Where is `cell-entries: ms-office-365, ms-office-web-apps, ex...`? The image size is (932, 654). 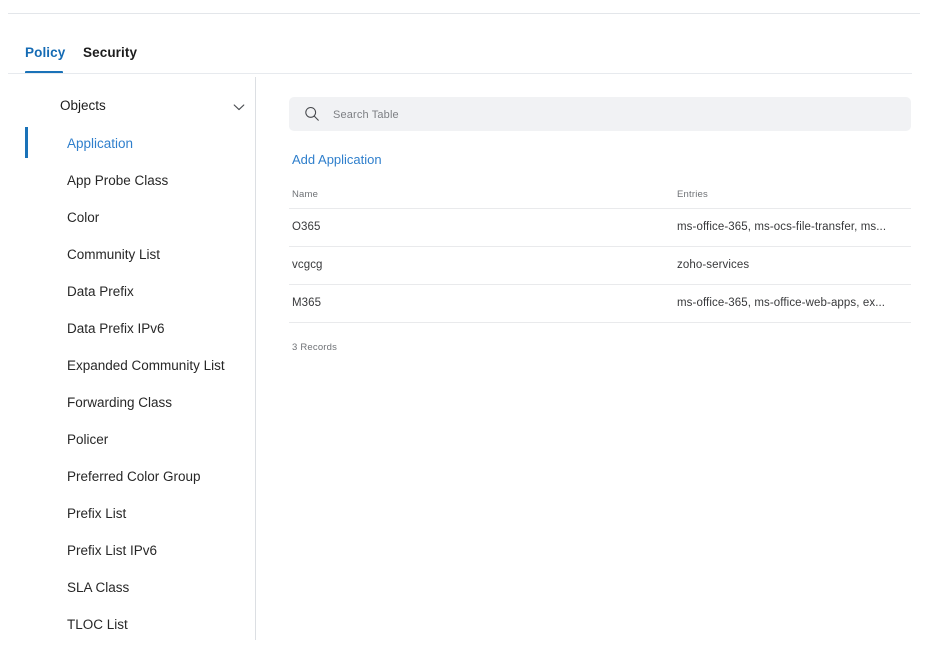
cell-entries: ms-office-365, ms-office-web-apps, ex... is located at coordinates (781, 303).